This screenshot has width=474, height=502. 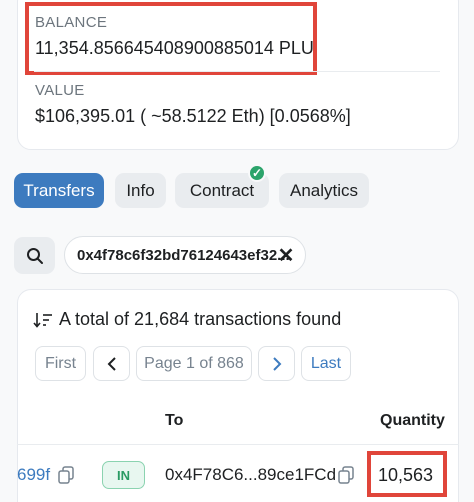 I want to click on tab-analytics: Analytics, so click(x=324, y=190).